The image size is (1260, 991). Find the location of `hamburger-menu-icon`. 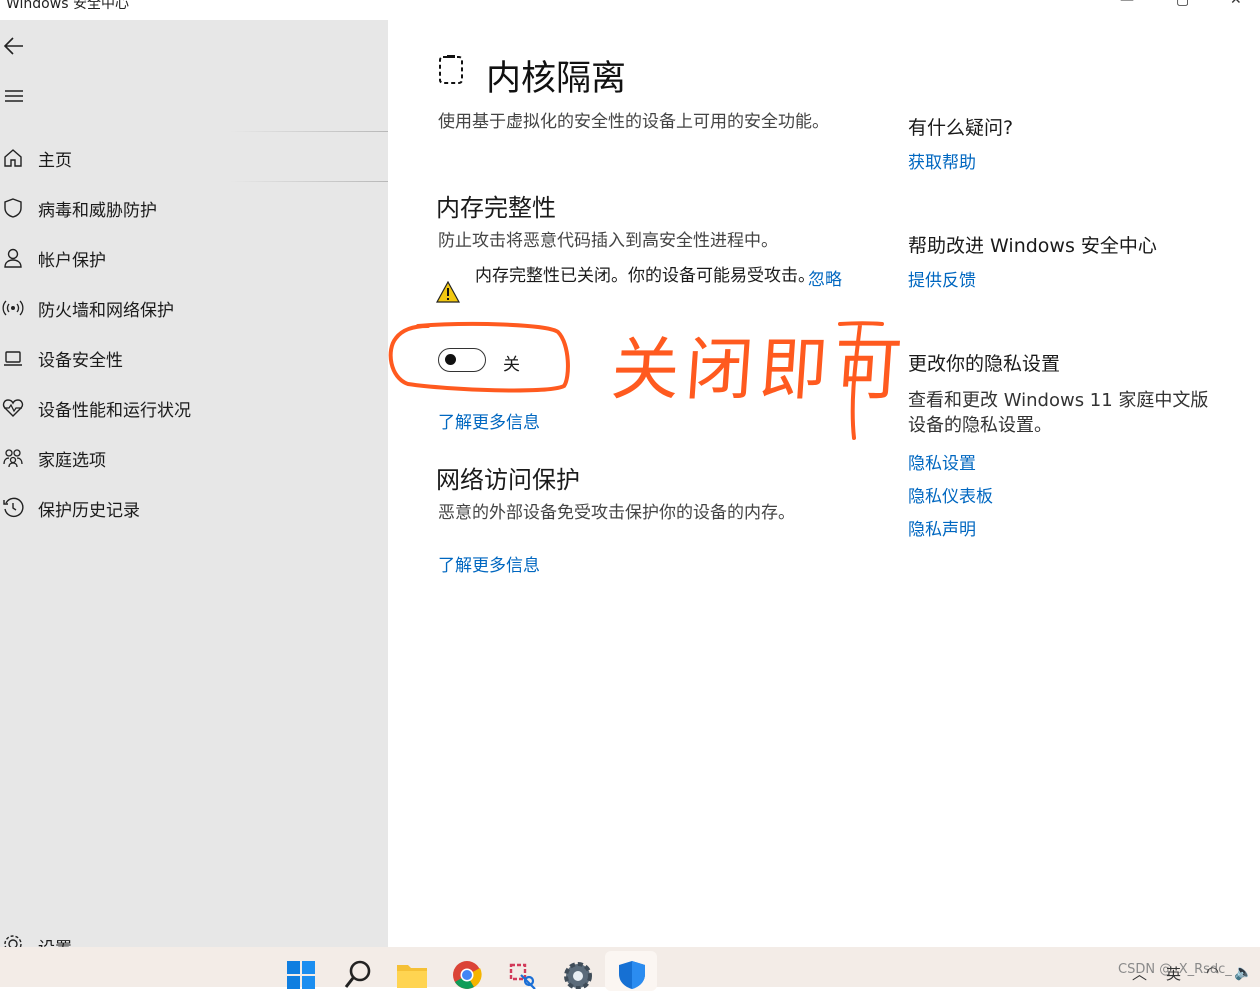

hamburger-menu-icon is located at coordinates (14, 96).